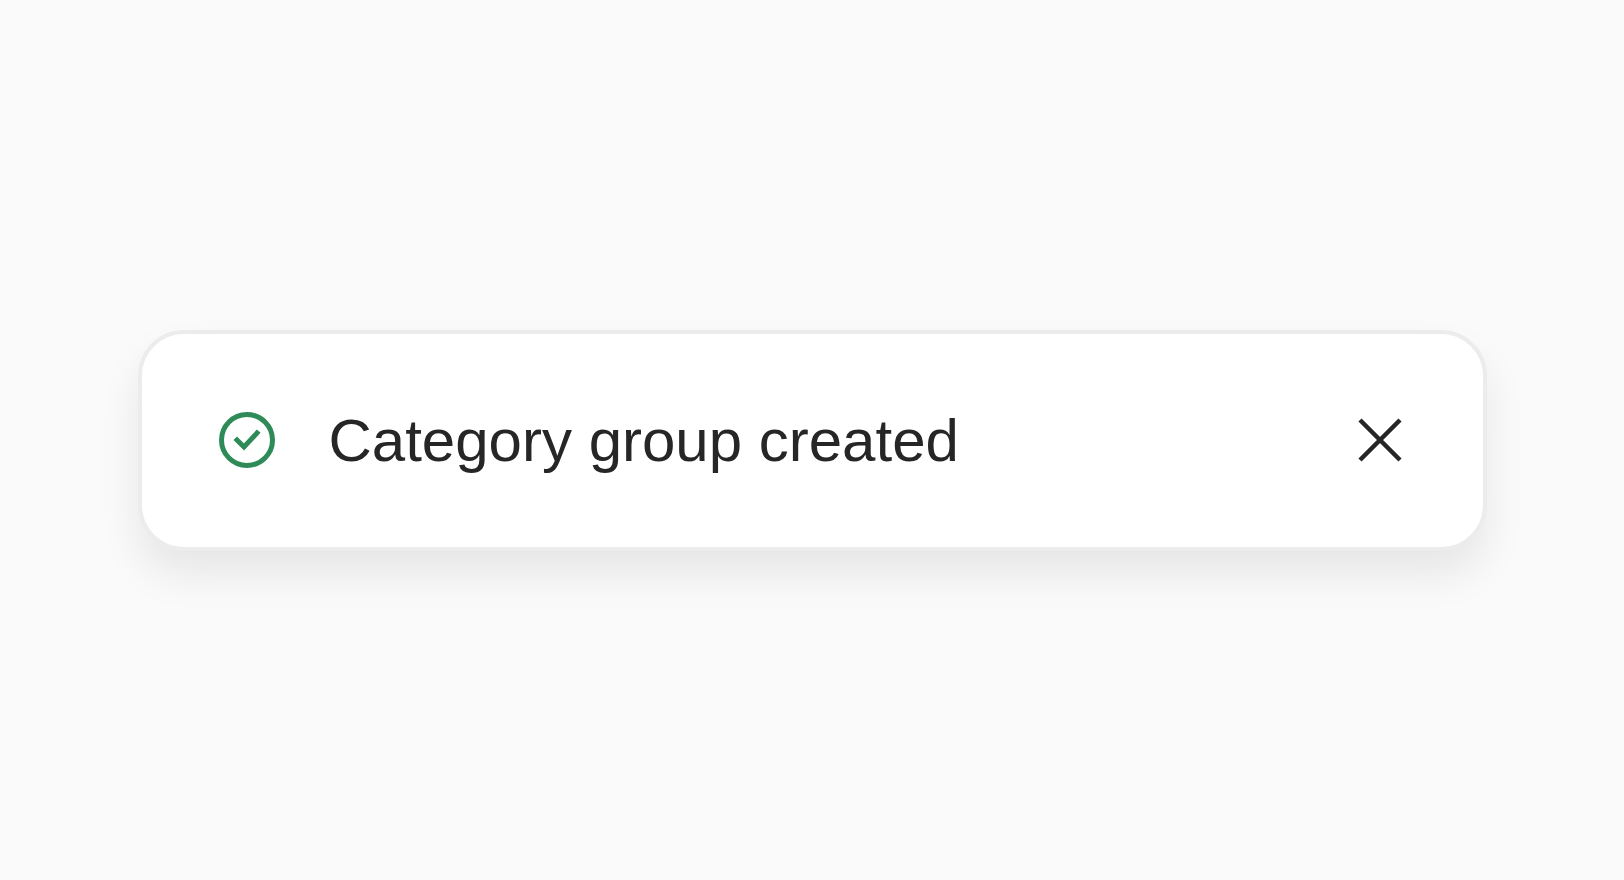 This screenshot has width=1624, height=880. I want to click on toast-message: Category group created, so click(644, 440).